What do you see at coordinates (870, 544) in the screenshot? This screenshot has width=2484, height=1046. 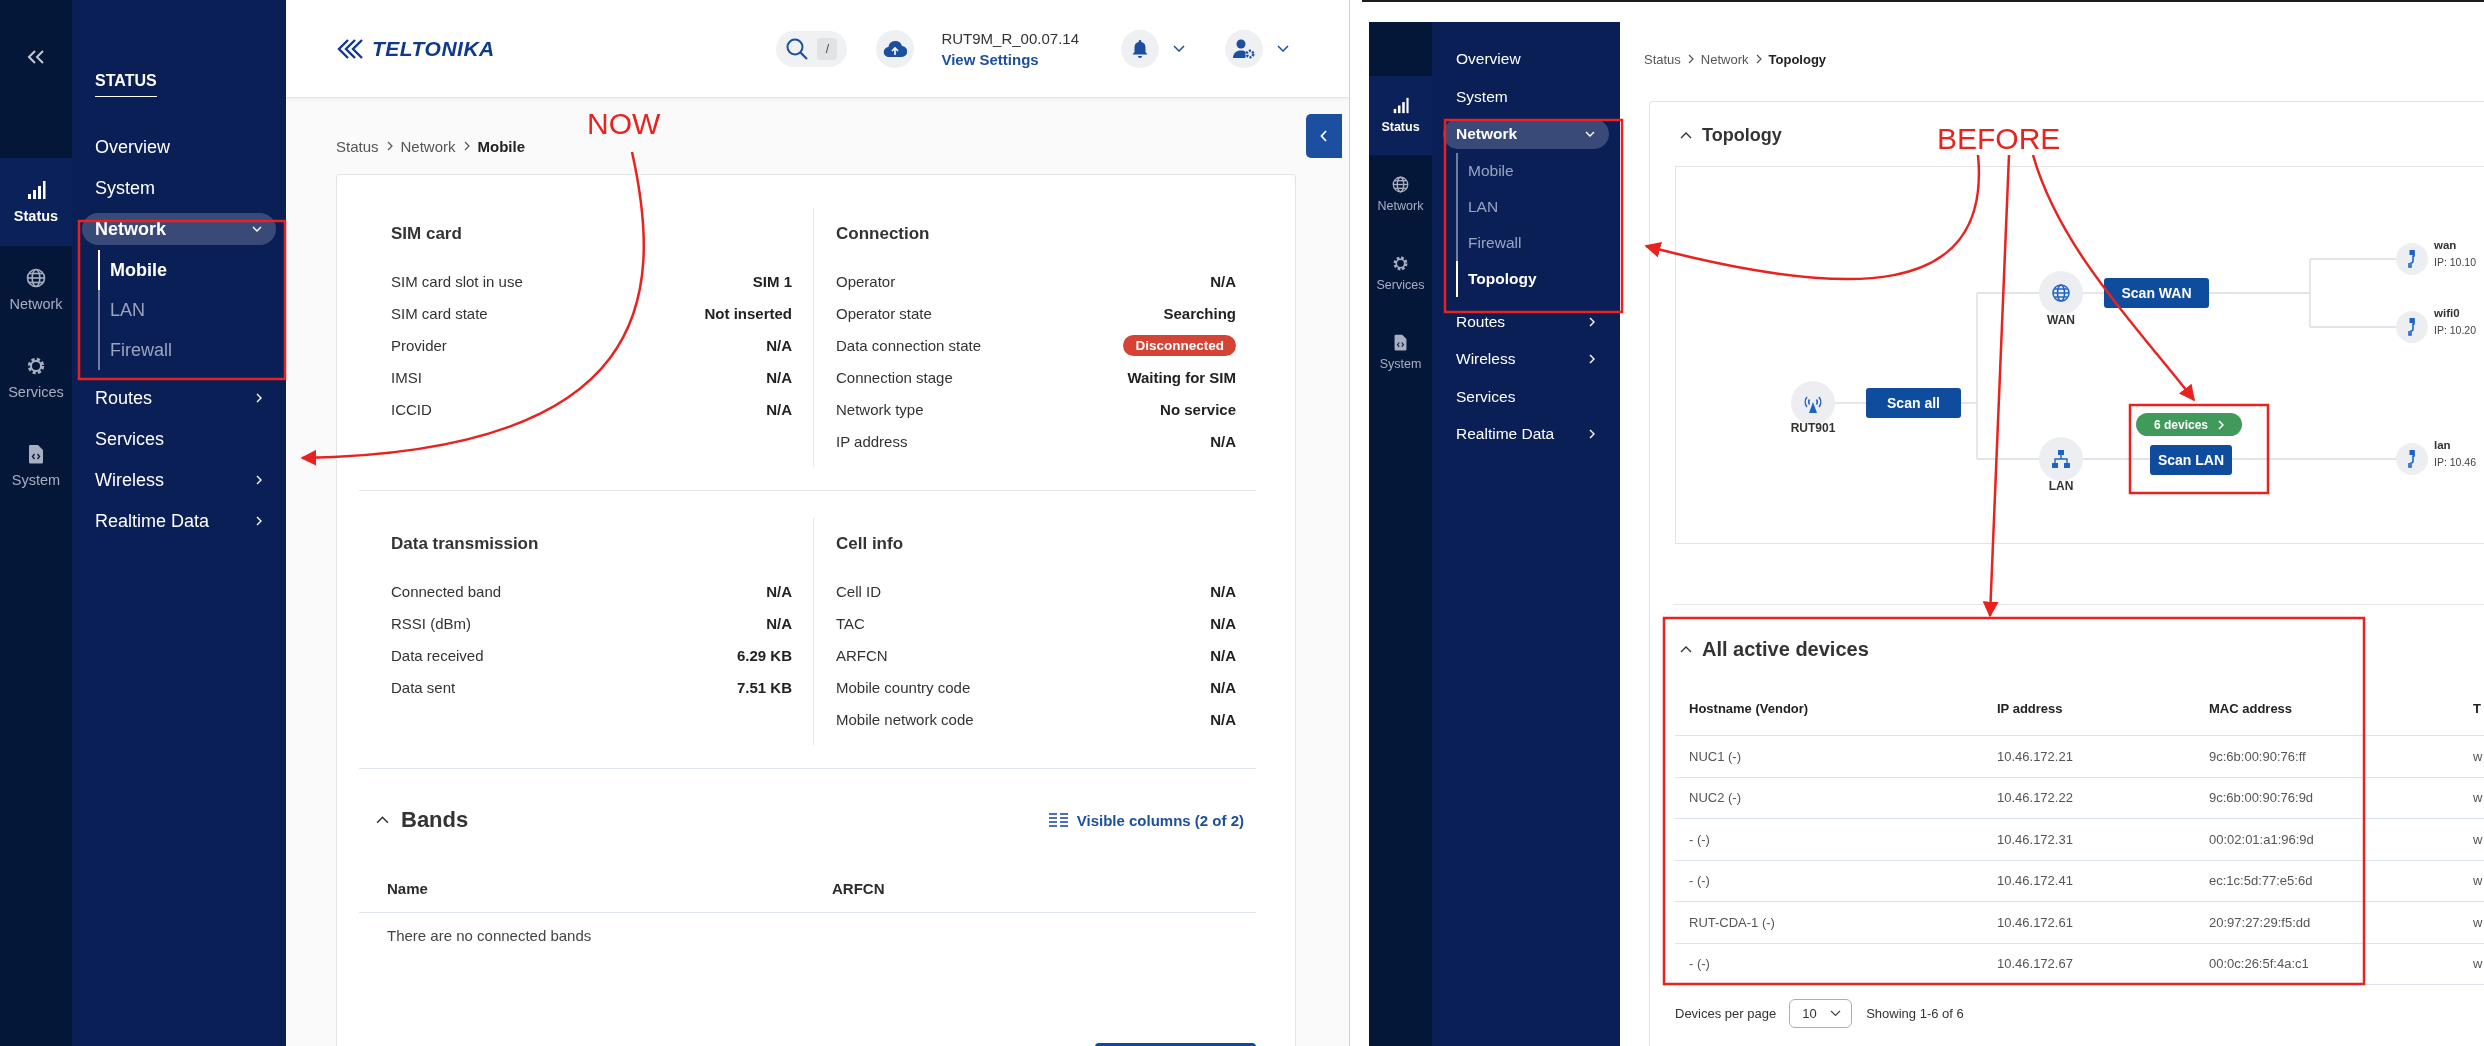 I see `section-title: Cell info` at bounding box center [870, 544].